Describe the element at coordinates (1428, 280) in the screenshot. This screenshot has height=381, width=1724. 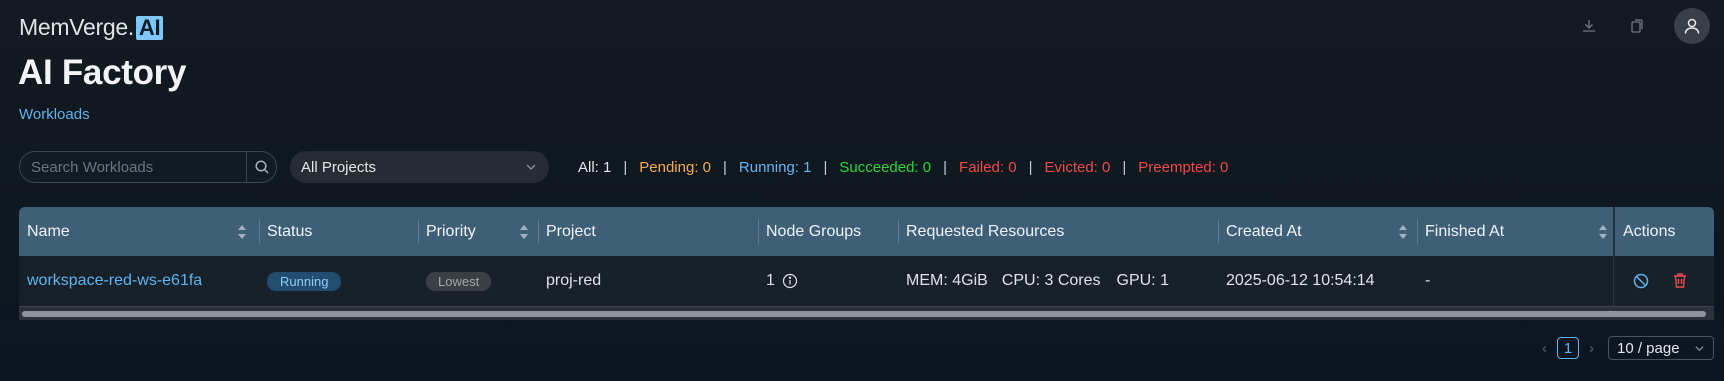
I see `finished-at-value: -` at that location.